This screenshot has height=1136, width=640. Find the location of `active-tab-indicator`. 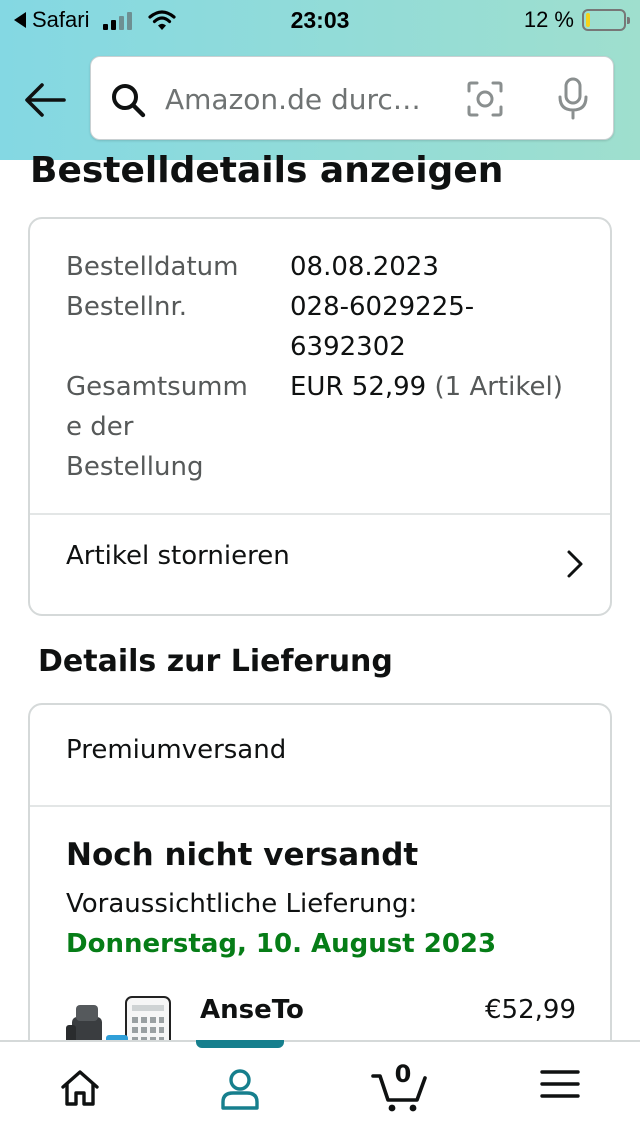

active-tab-indicator is located at coordinates (240, 1044).